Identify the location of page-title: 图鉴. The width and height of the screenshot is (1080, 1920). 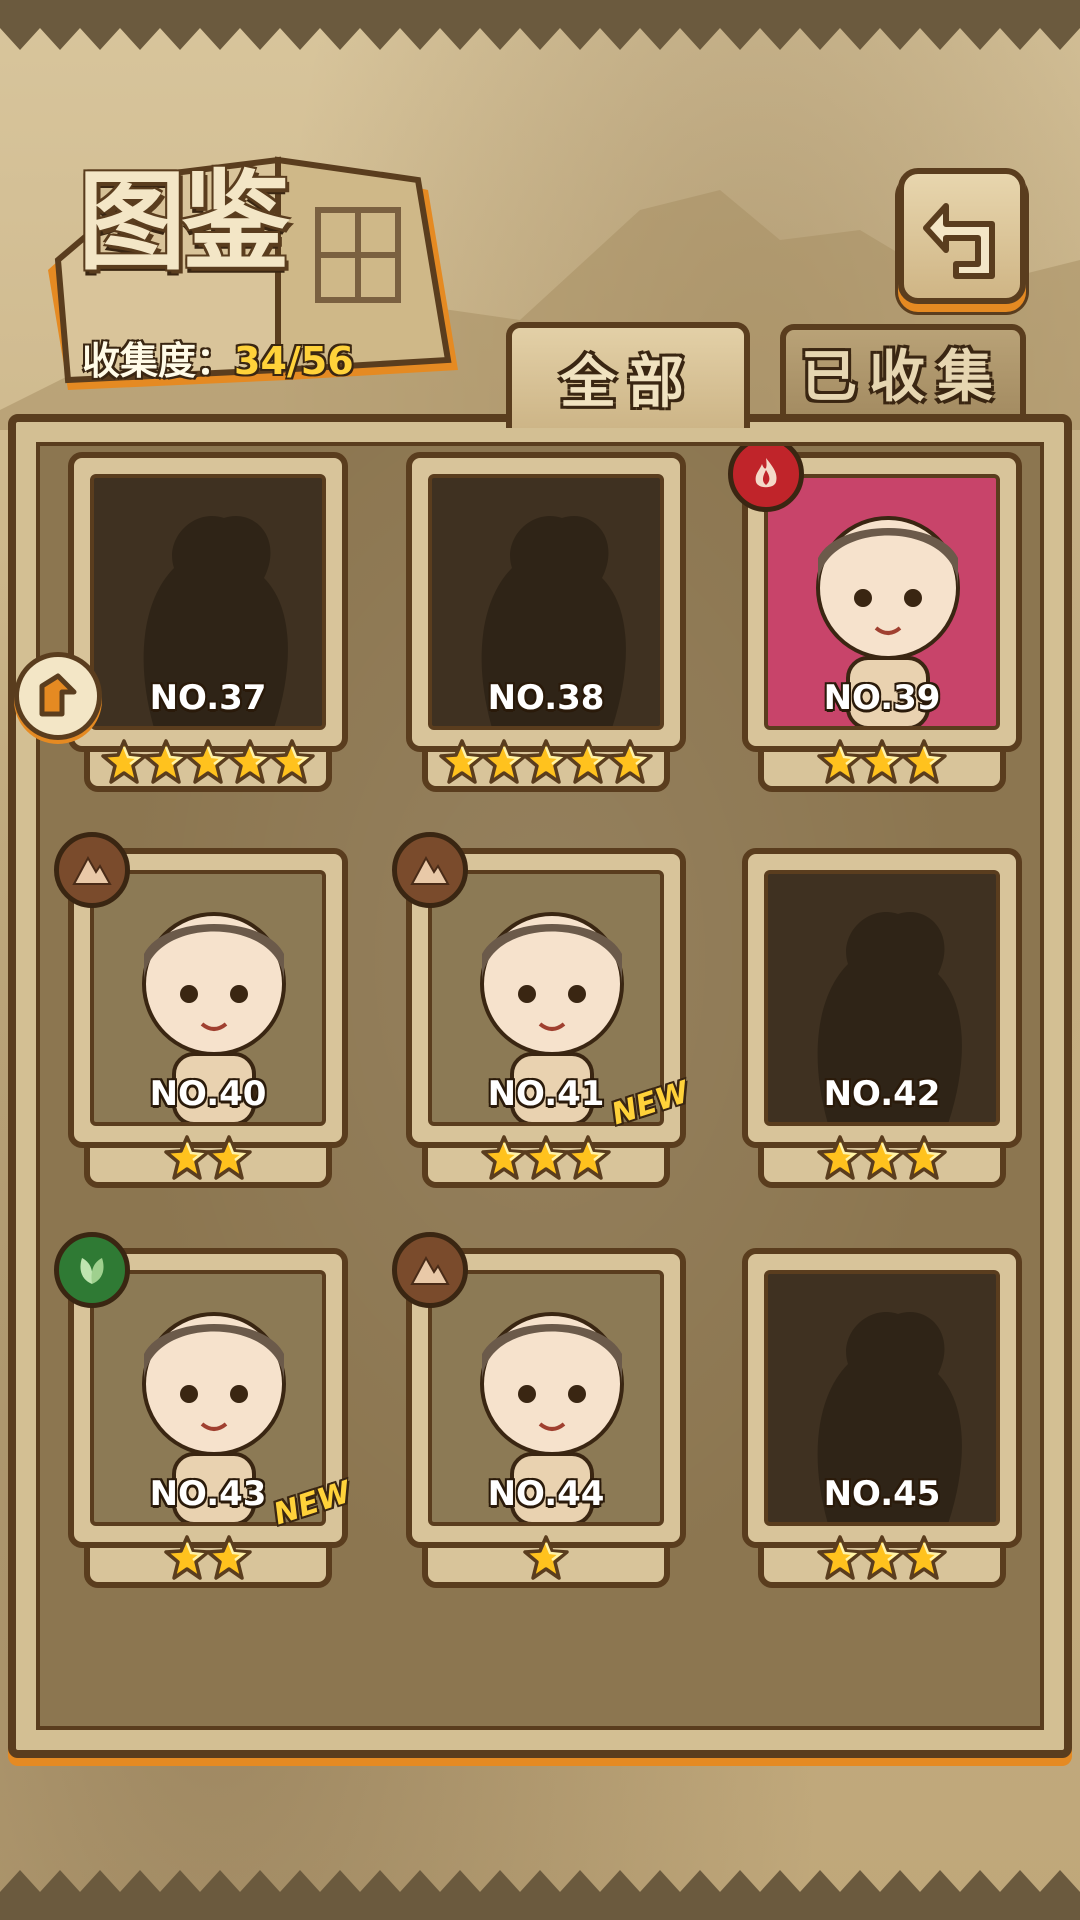
(184, 222).